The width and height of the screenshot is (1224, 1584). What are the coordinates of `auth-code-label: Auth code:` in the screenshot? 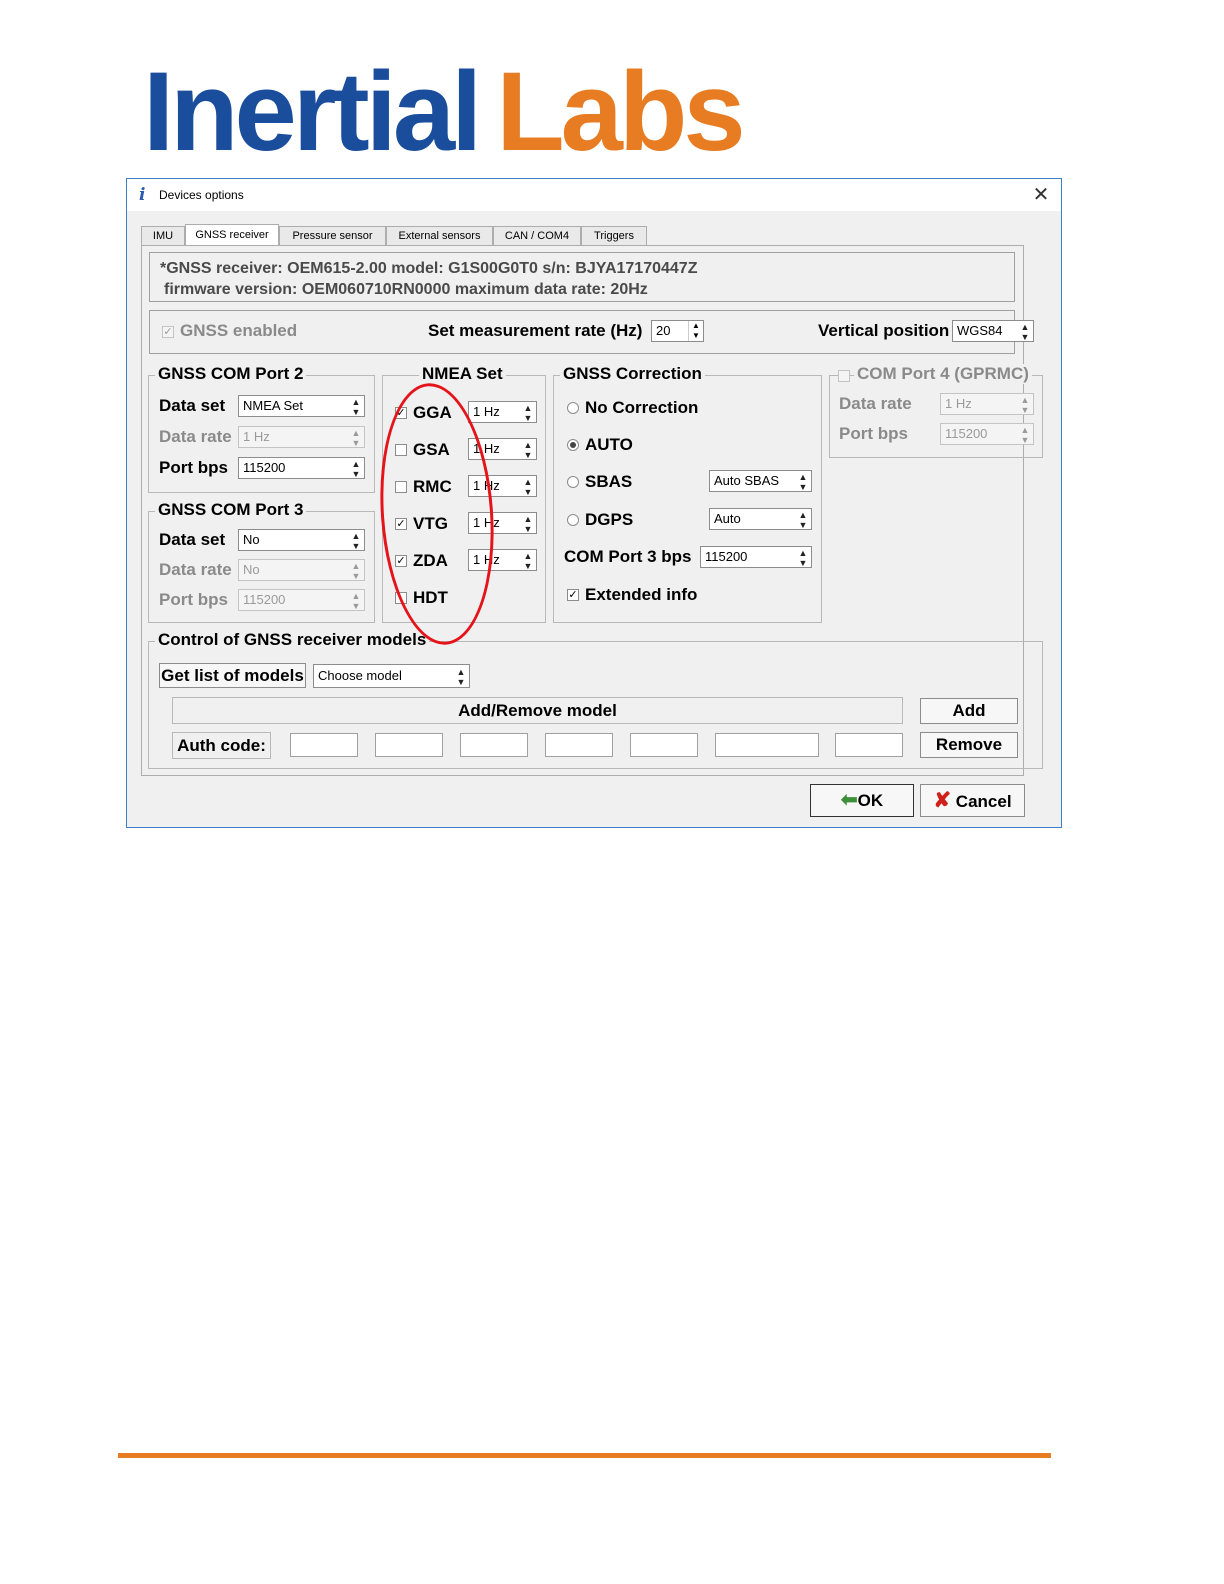 It's located at (221, 745).